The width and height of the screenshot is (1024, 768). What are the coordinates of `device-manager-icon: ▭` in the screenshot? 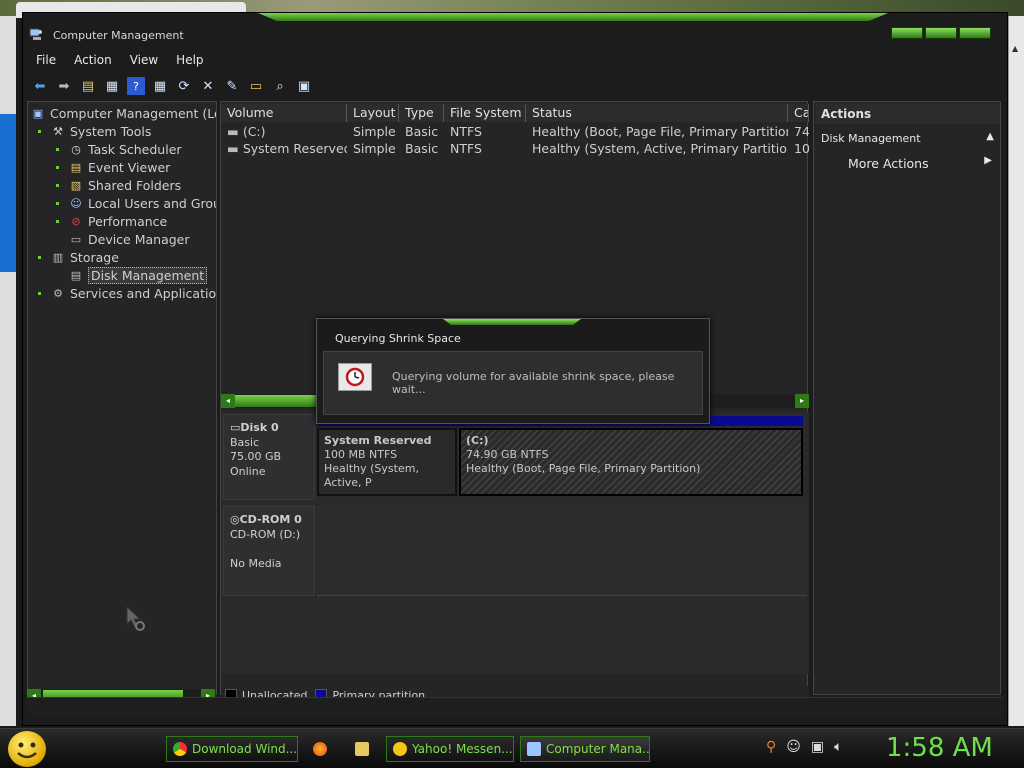 It's located at (76, 239).